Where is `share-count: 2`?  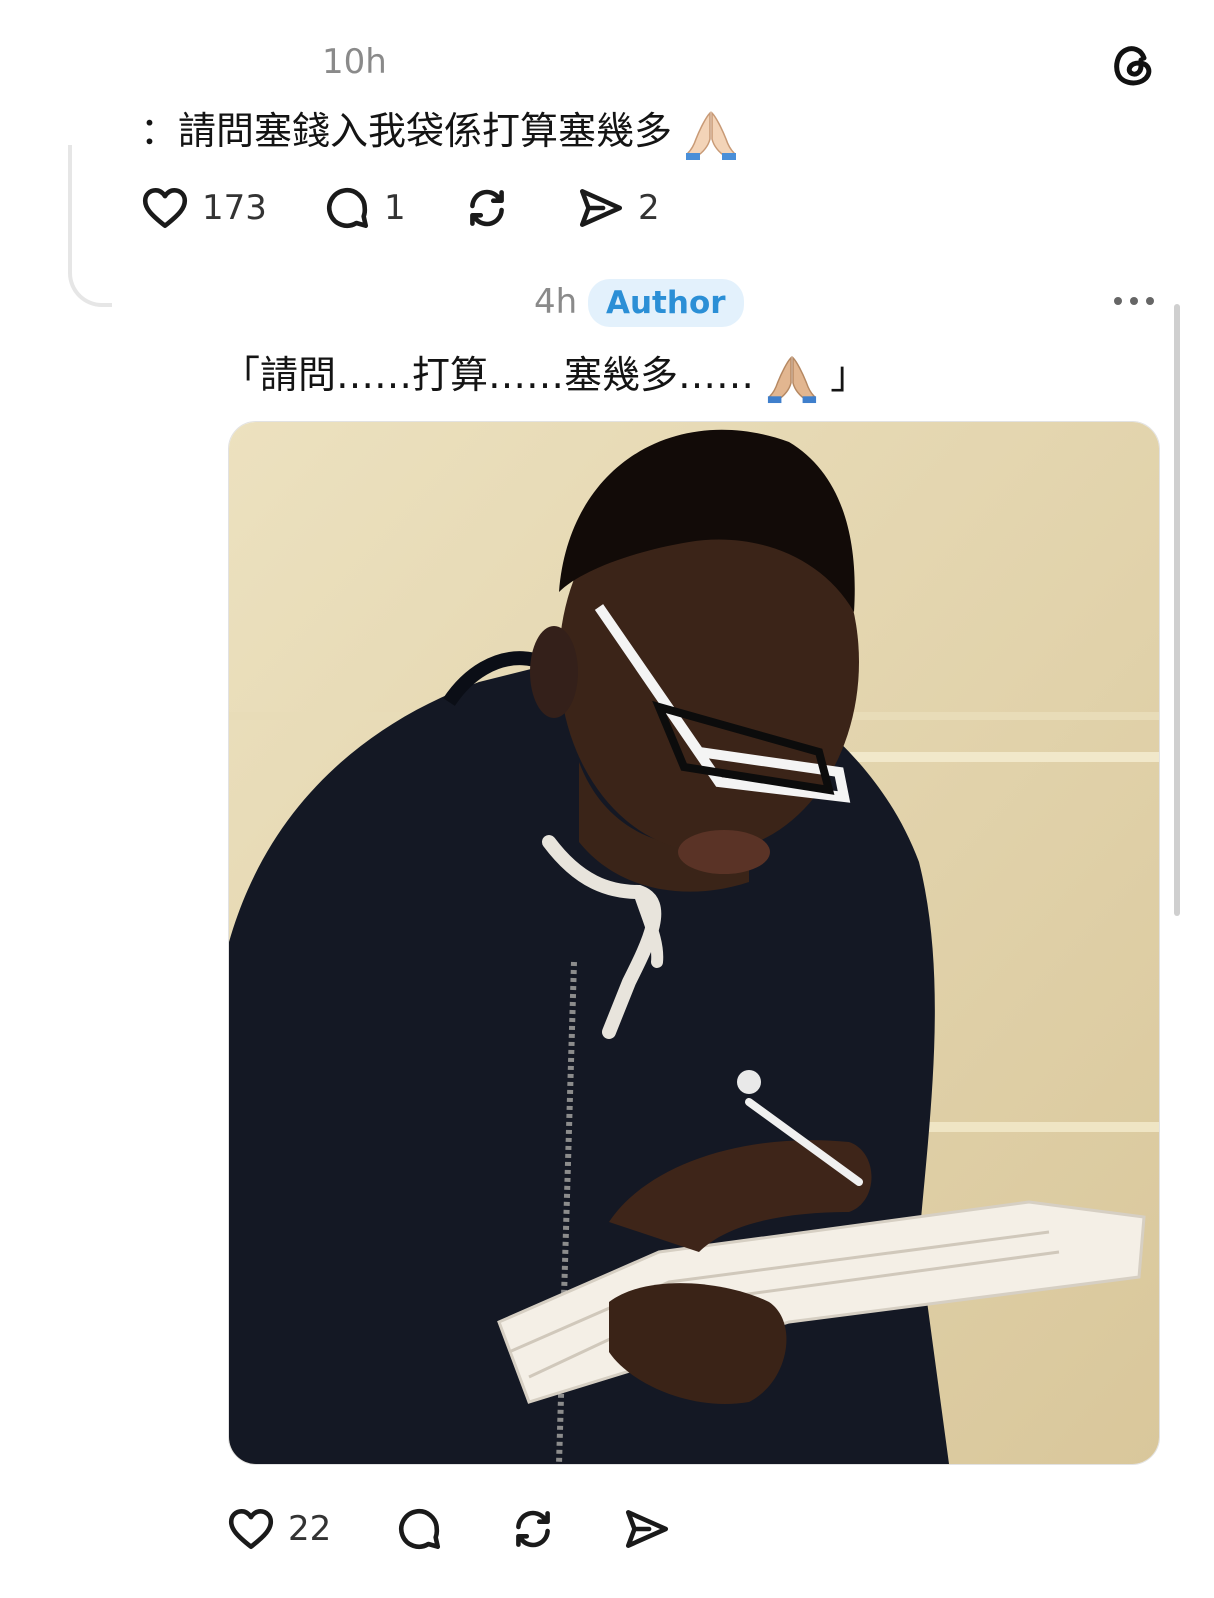
share-count: 2 is located at coordinates (649, 208).